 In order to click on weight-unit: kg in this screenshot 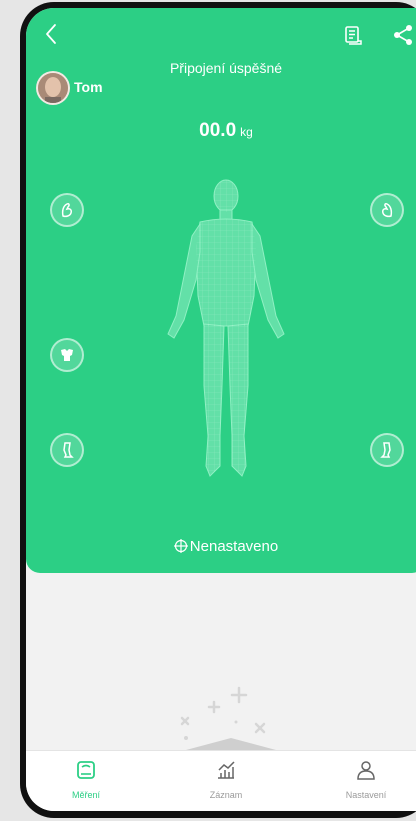, I will do `click(246, 132)`.